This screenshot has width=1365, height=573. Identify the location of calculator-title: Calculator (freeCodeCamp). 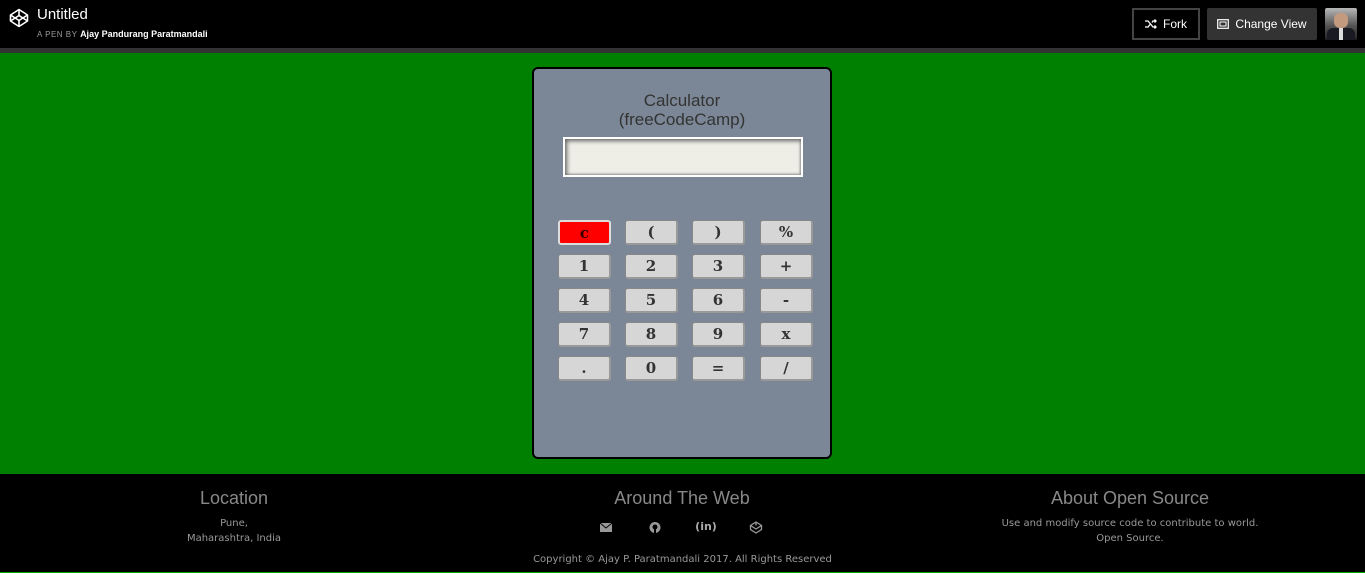
(682, 110).